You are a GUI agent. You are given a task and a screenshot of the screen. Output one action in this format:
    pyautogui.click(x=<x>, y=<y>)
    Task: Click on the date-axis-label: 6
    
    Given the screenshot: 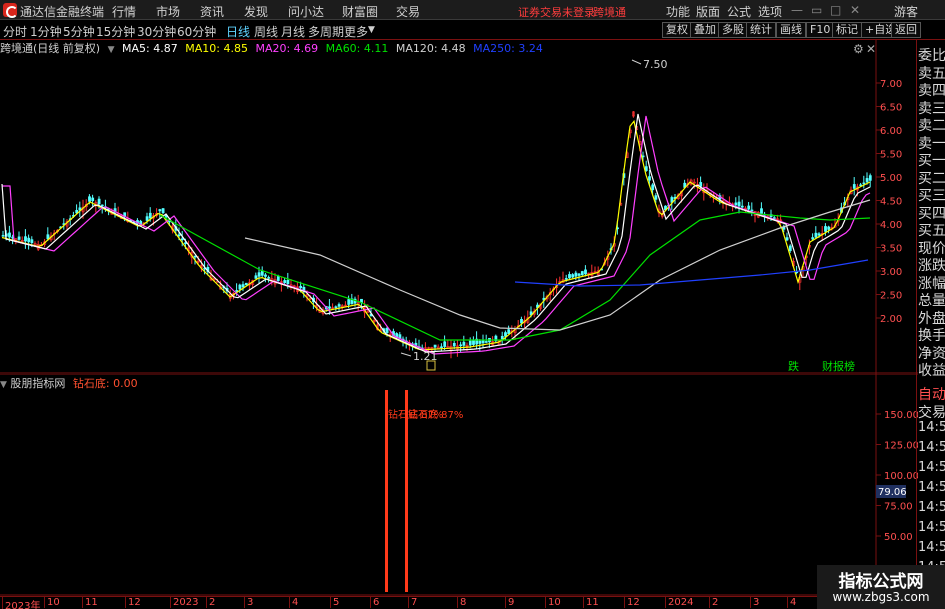 What is the action you would take?
    pyautogui.click(x=374, y=602)
    